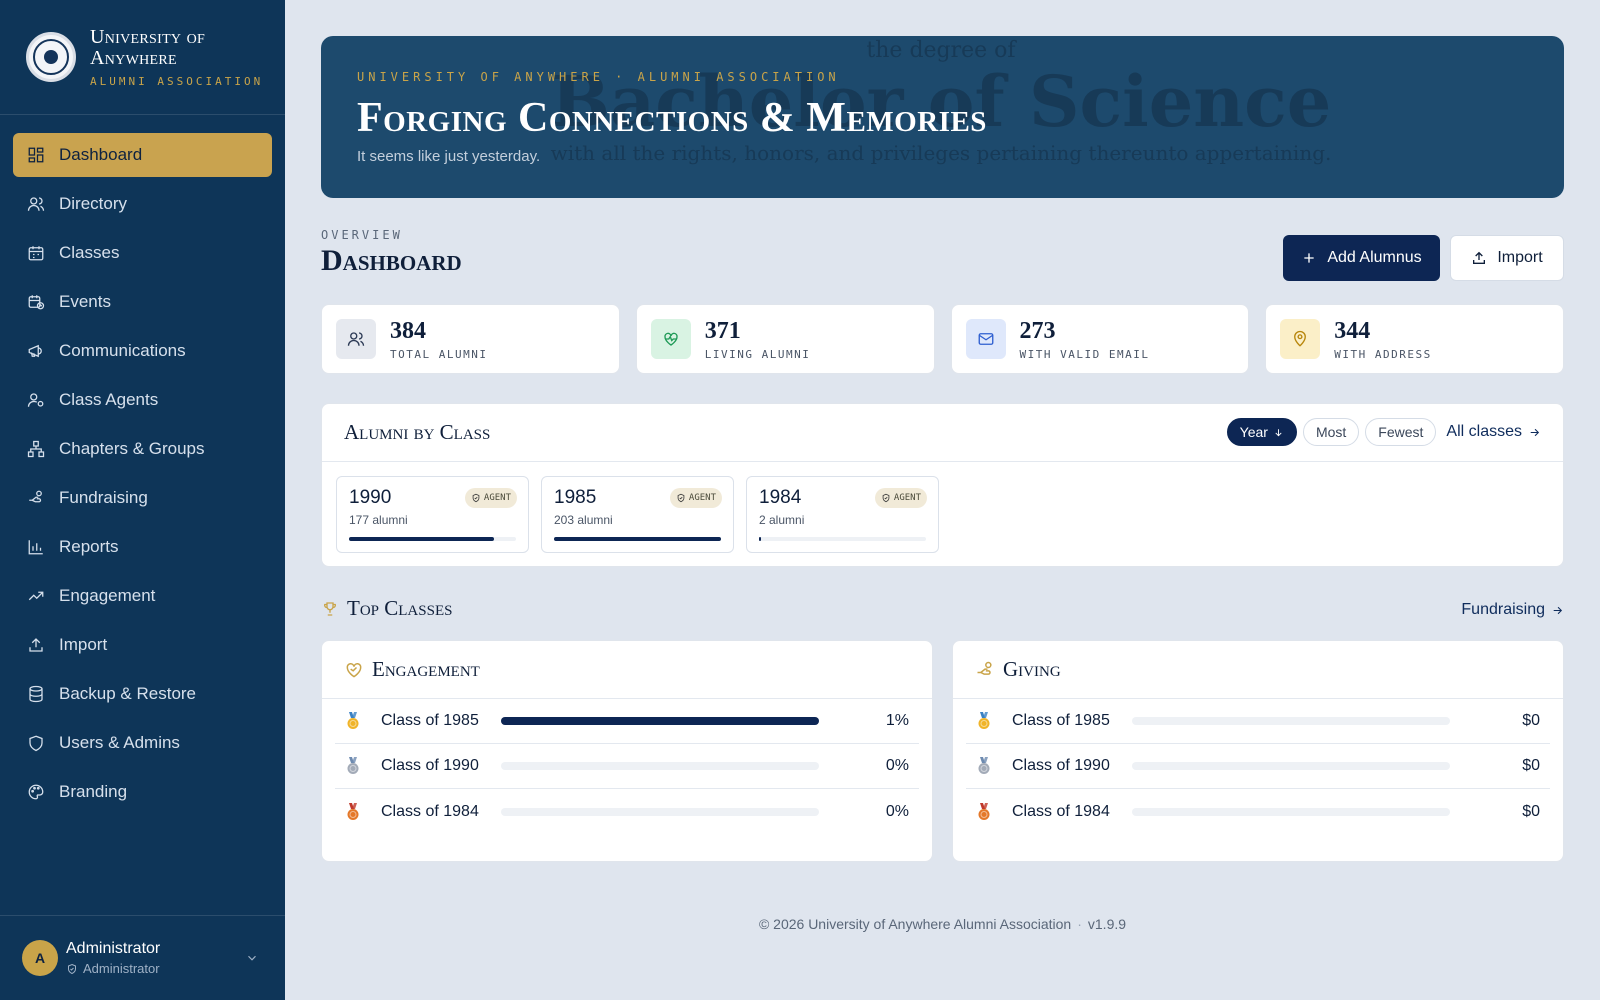  I want to click on shield-icon, so click(36, 743).